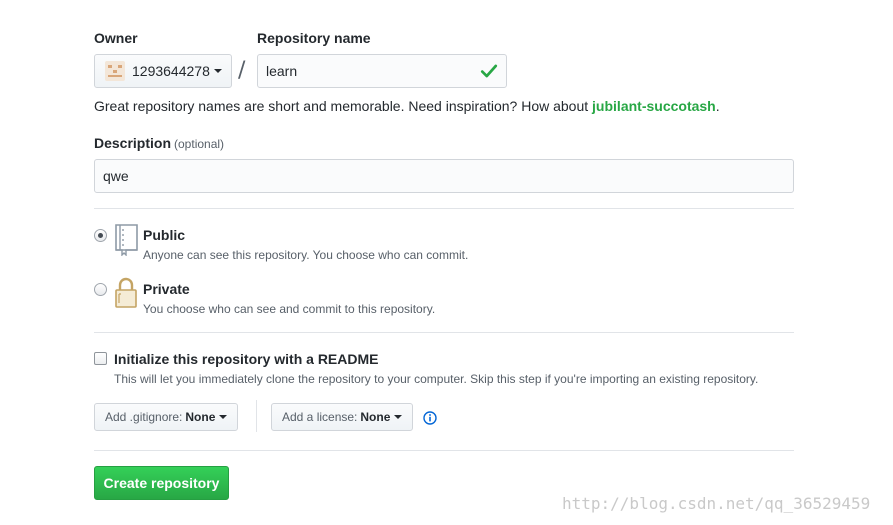 Image resolution: width=893 pixels, height=525 pixels. I want to click on description-label: Description (optional), so click(159, 143).